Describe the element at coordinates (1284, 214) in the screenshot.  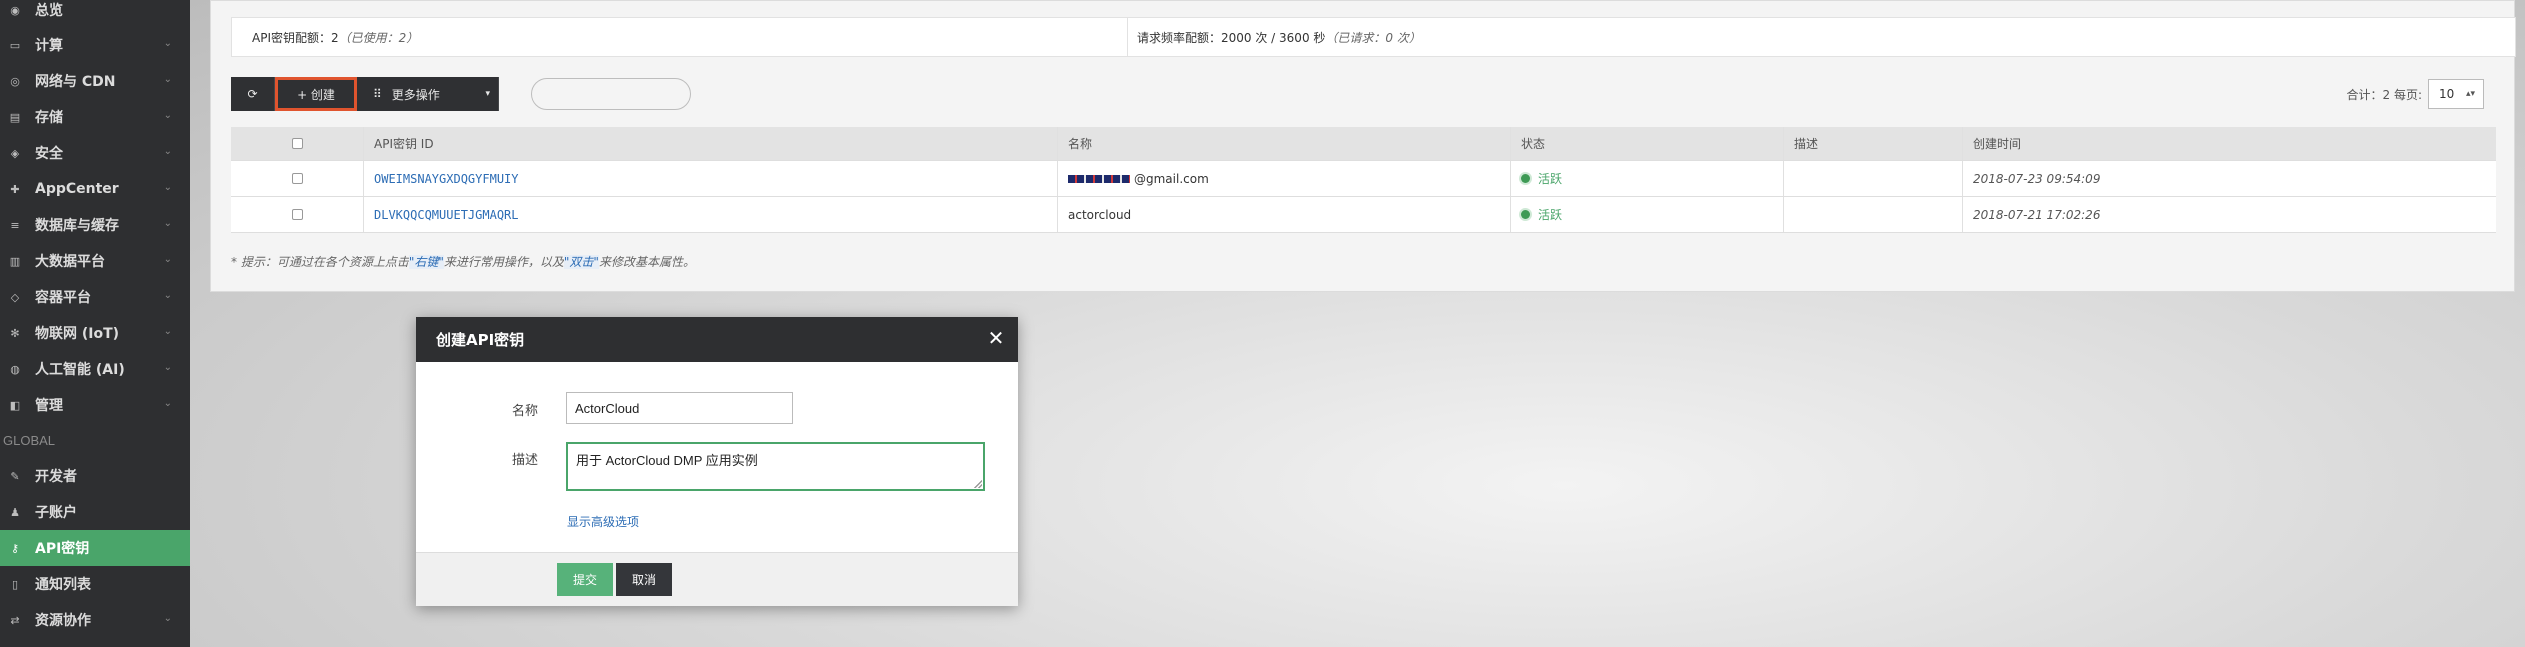
I see `key-name: actorcloud` at that location.